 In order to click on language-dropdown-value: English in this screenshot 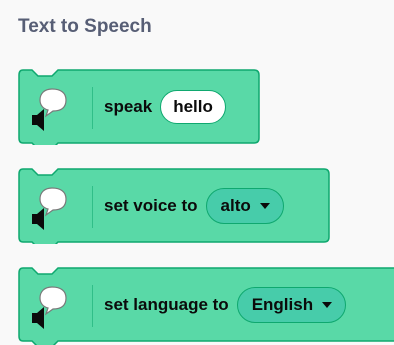, I will do `click(282, 304)`.